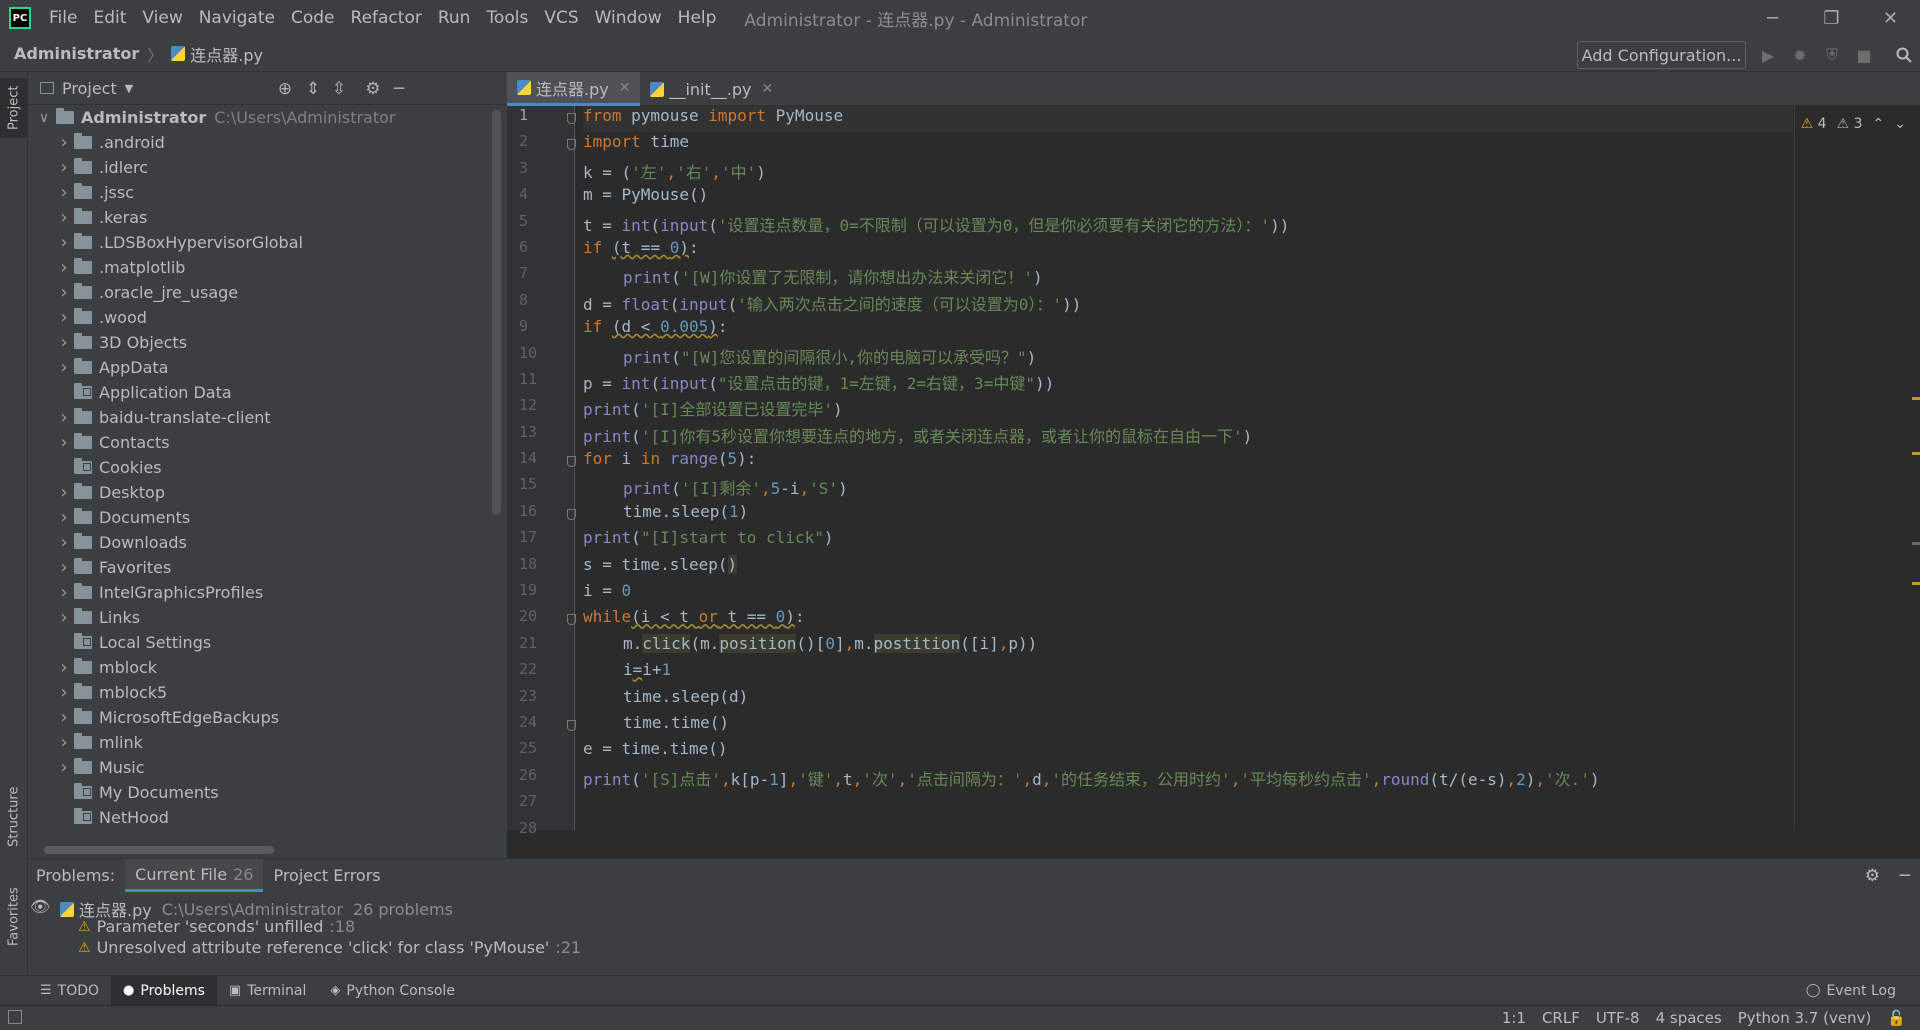  Describe the element at coordinates (1188, 304) in the screenshot. I see `code-line: d = float(input('输入两次点击之间的速度（可以设置为0）：'))` at that location.